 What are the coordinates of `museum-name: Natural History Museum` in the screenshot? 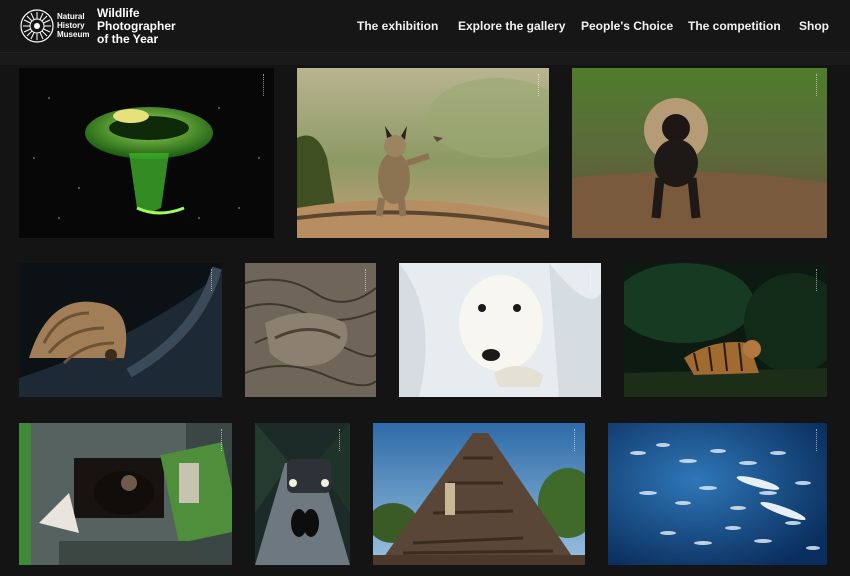 It's located at (73, 25).